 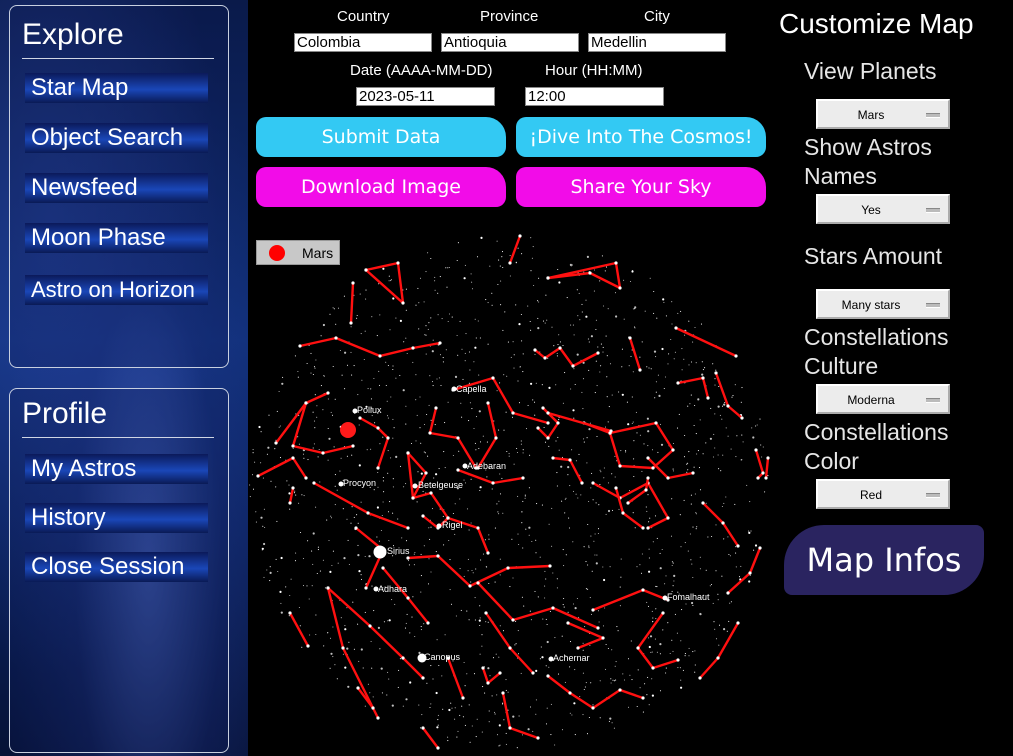 What do you see at coordinates (116, 238) in the screenshot?
I see `nav-moon-phase: Moon Phase` at bounding box center [116, 238].